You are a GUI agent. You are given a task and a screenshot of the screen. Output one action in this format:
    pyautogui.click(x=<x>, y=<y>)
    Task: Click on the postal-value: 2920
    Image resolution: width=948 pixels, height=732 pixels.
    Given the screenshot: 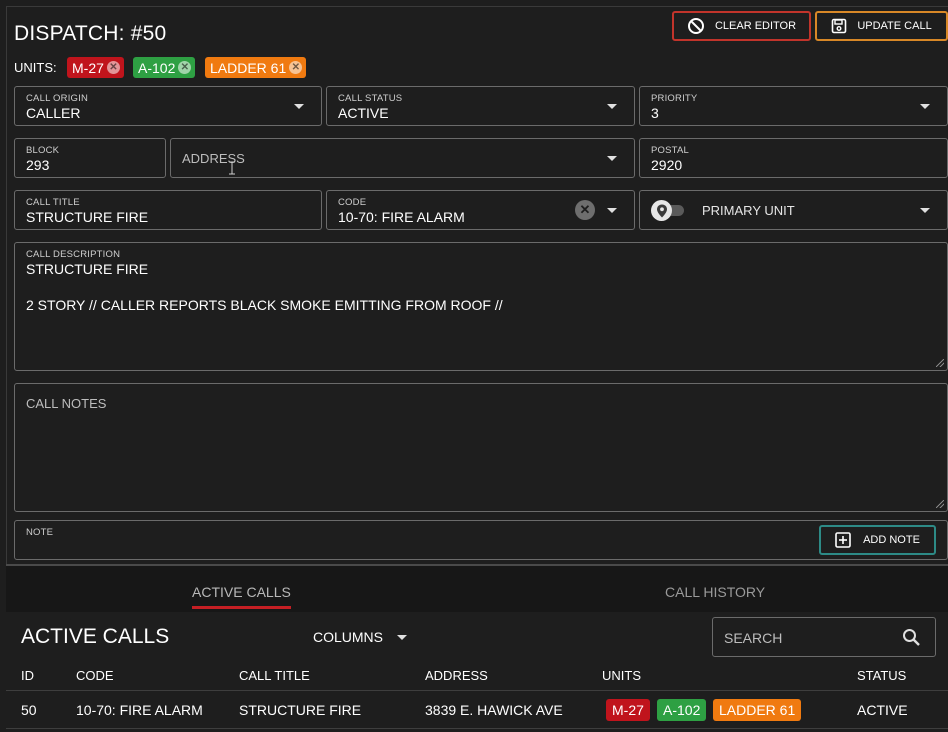 What is the action you would take?
    pyautogui.click(x=667, y=165)
    